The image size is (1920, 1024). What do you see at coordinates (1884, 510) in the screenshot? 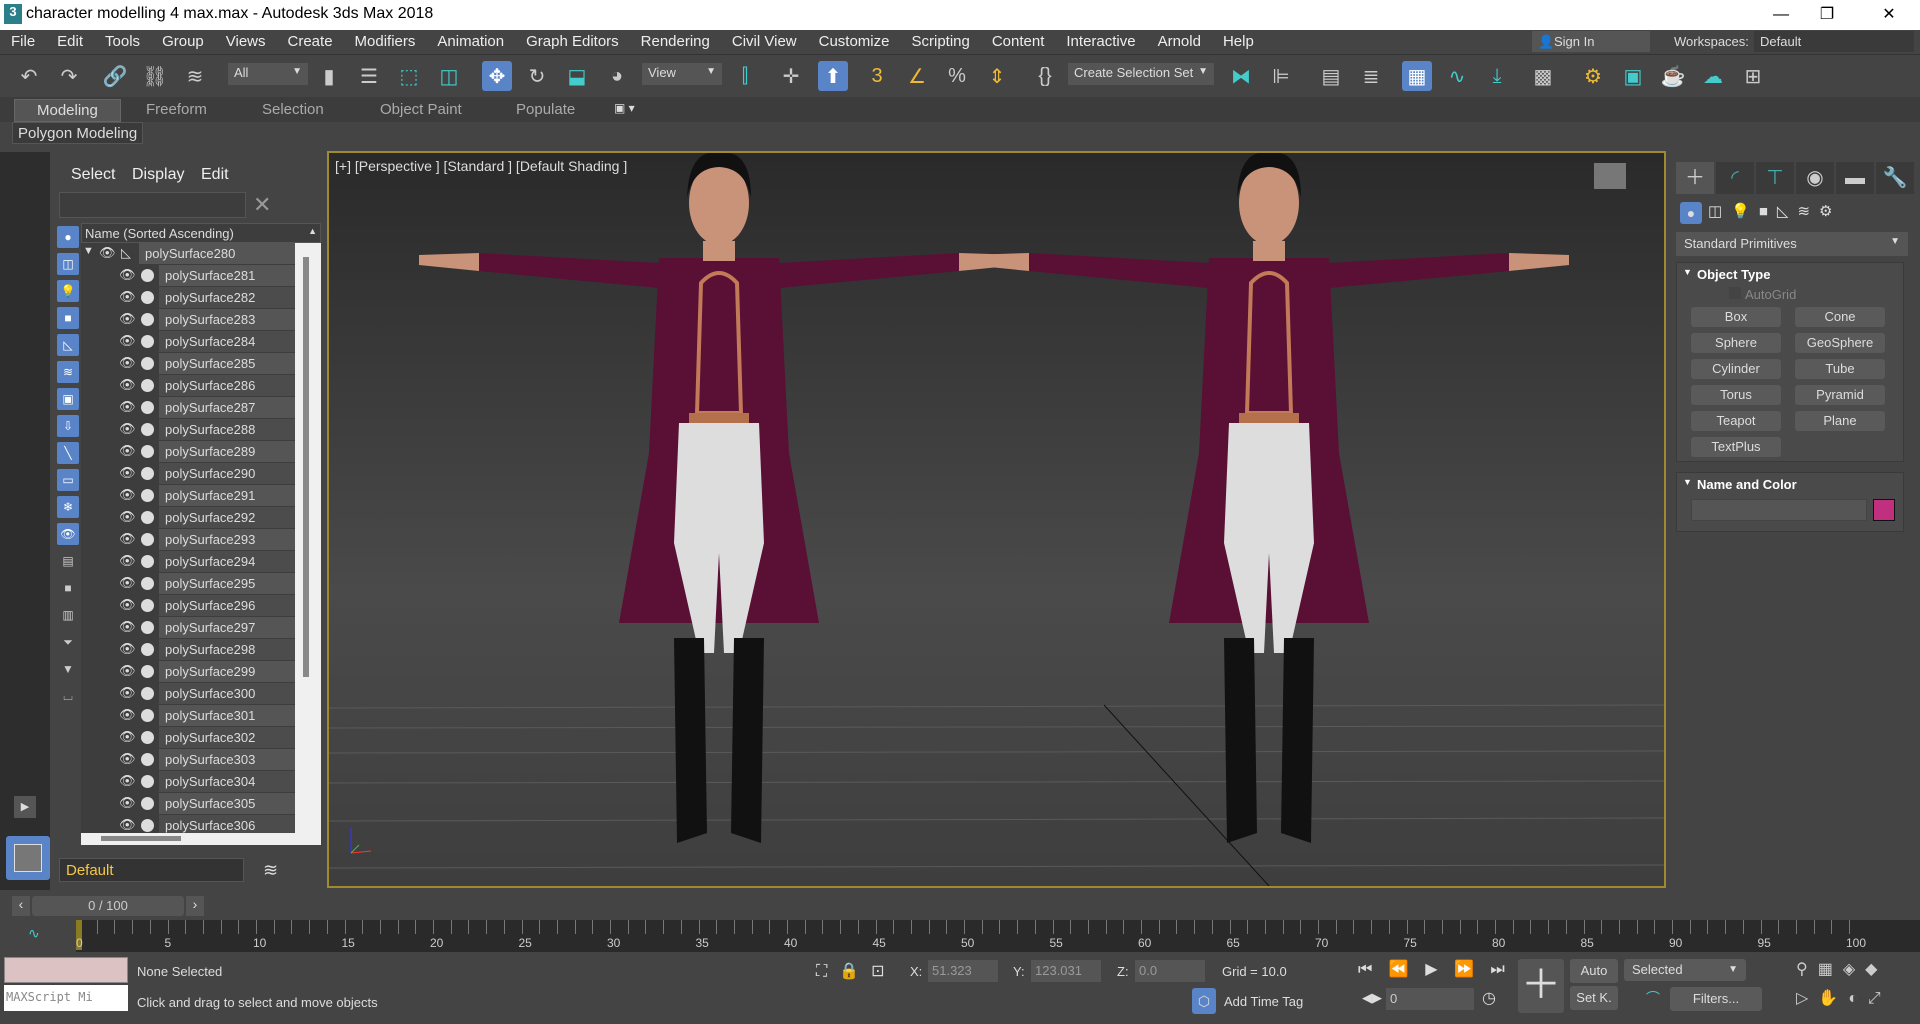
I see `object-color-swatch` at bounding box center [1884, 510].